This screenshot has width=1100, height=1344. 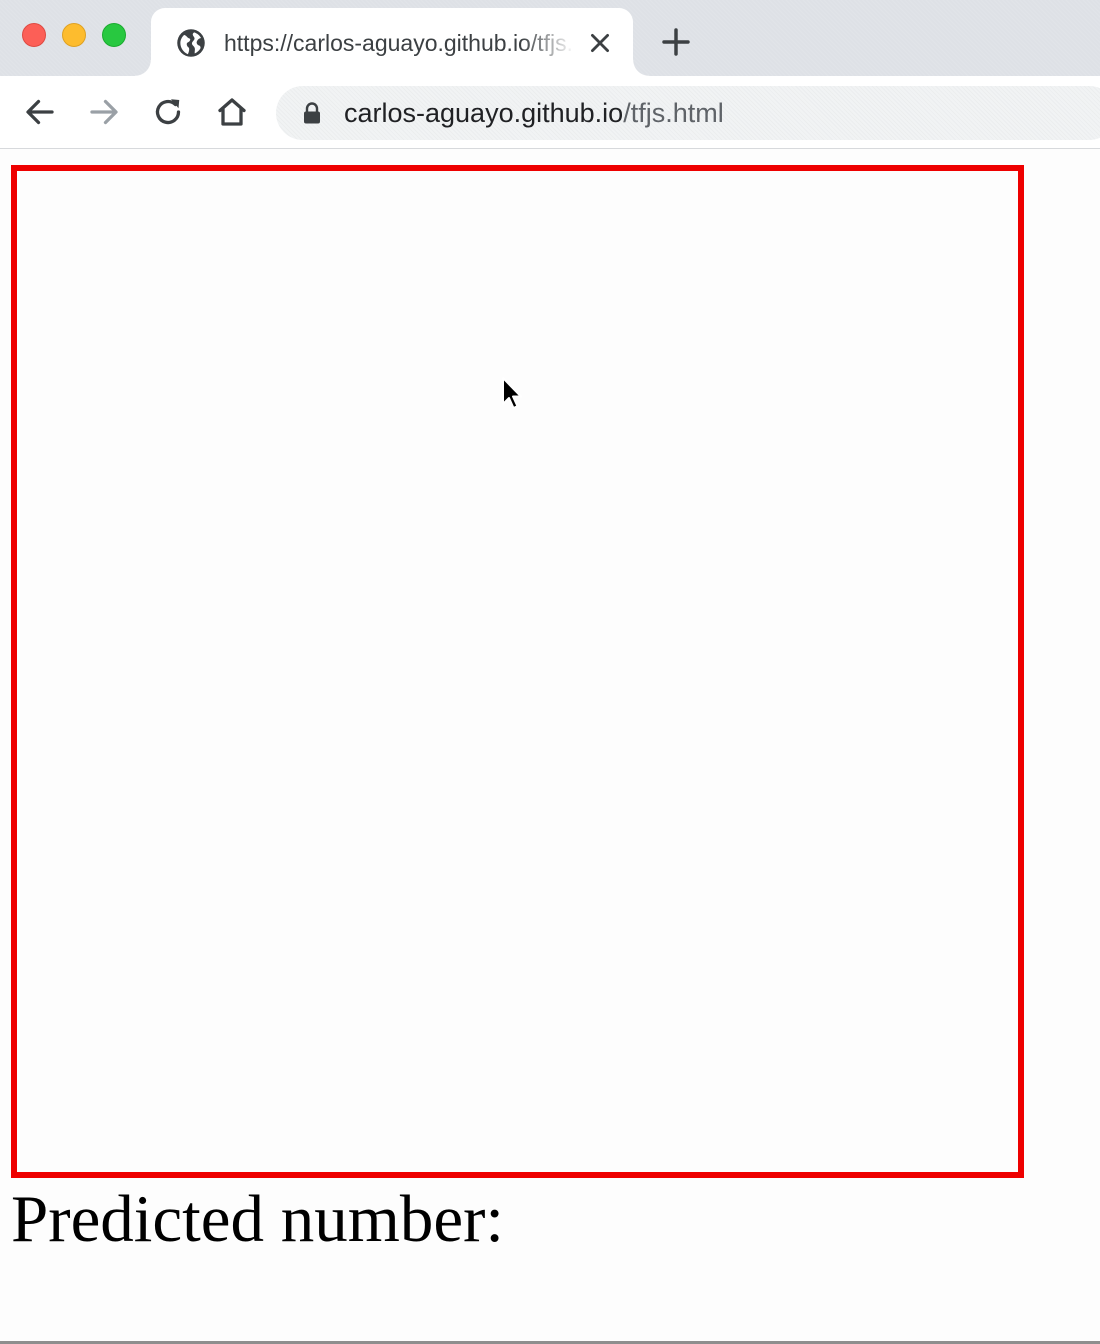 What do you see at coordinates (673, 113) in the screenshot?
I see `url-path: /tfjs.html` at bounding box center [673, 113].